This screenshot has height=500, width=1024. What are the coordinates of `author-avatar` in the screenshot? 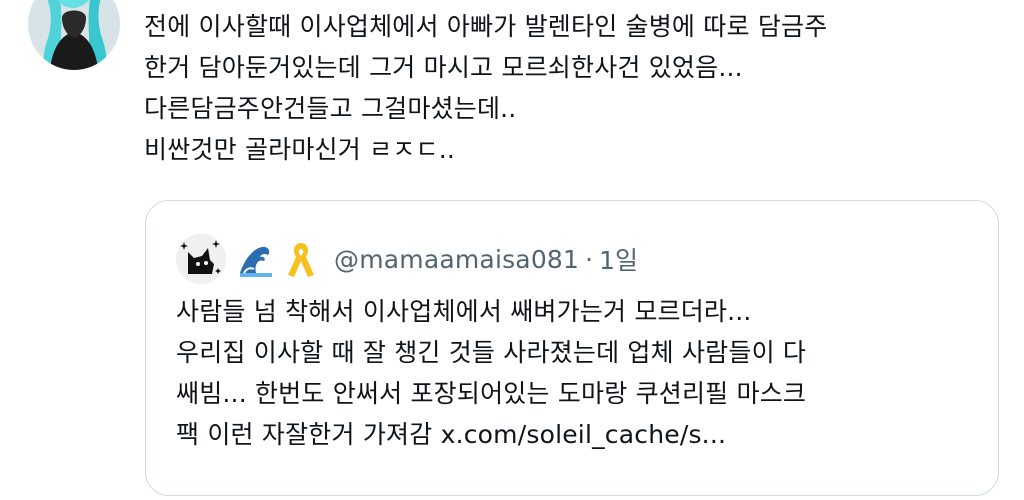 It's located at (74, 35).